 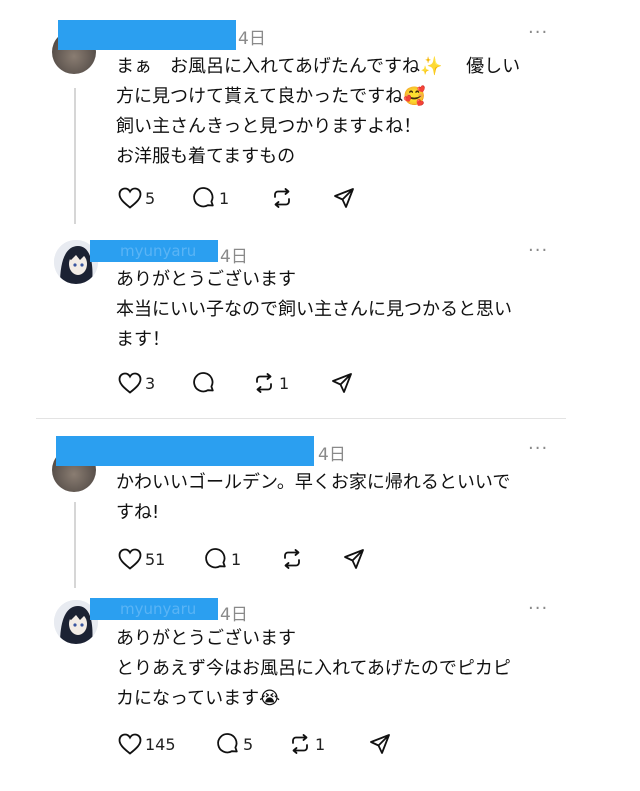 I want to click on post-text-line: 飼い主さんきっと見つかりますよね！, so click(x=269, y=126).